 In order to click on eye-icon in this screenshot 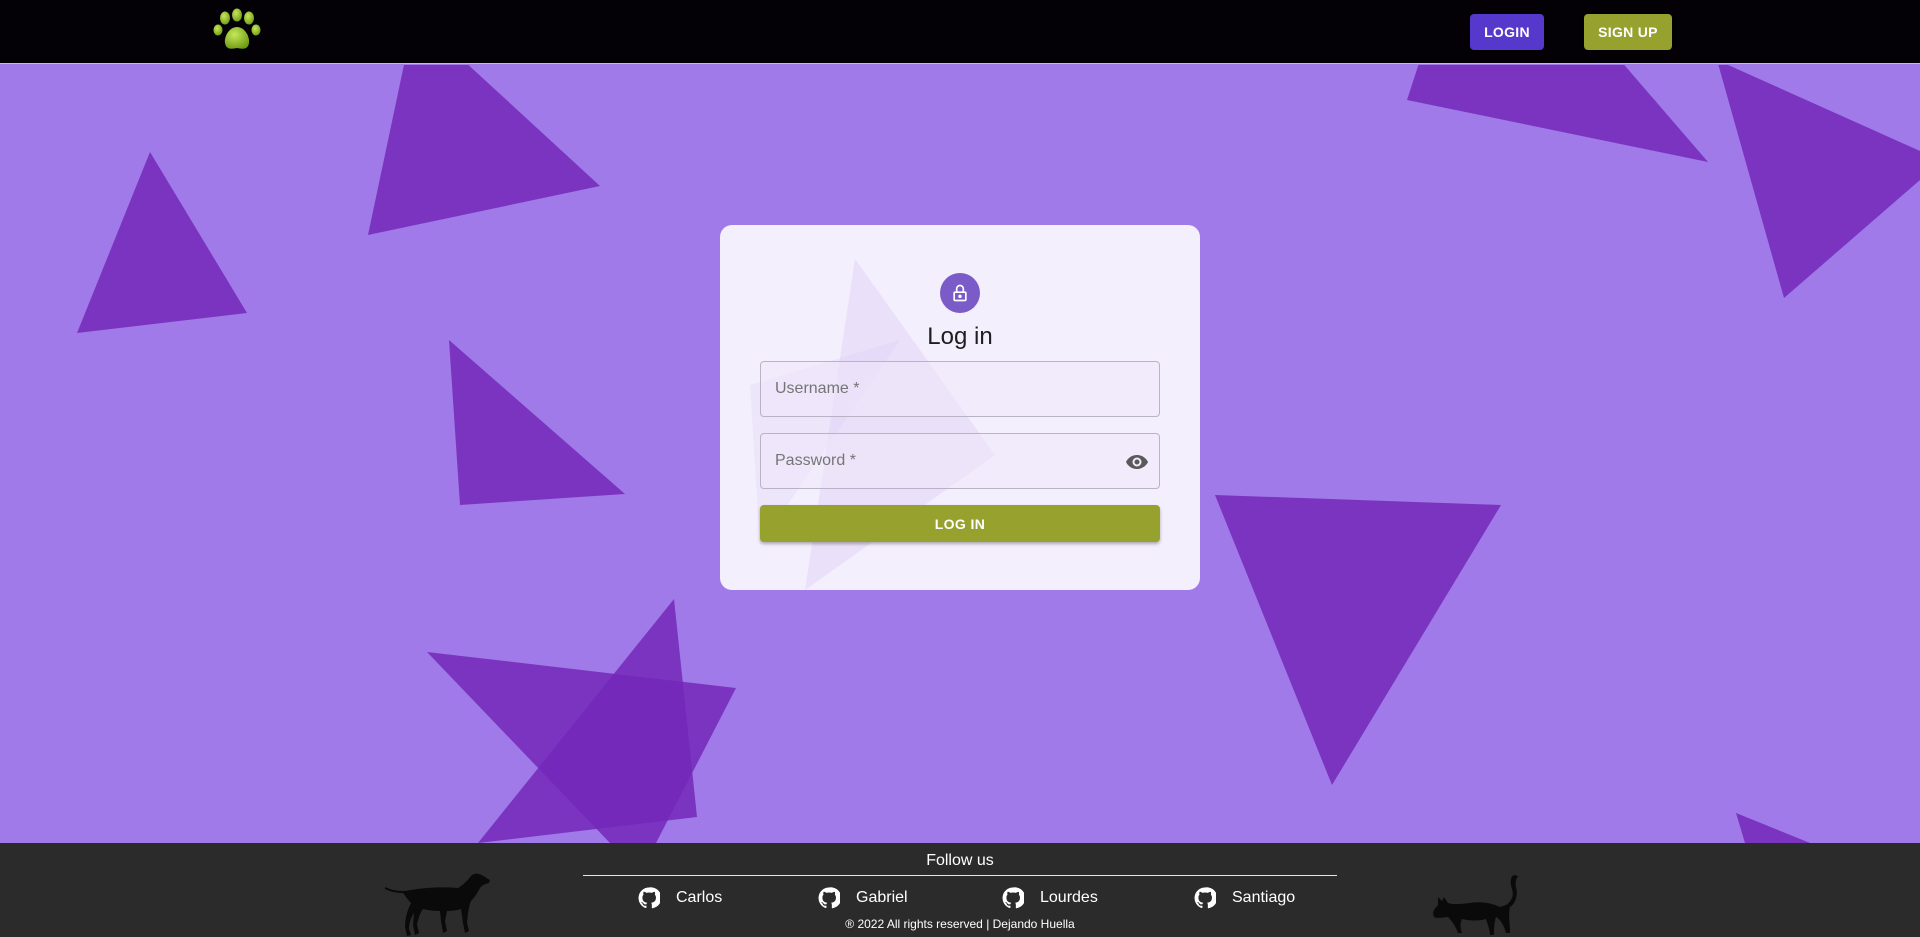, I will do `click(1137, 462)`.